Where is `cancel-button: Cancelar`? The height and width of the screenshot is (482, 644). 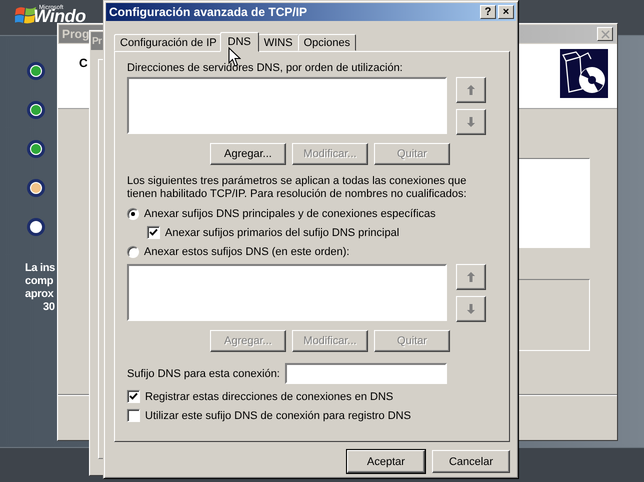
cancel-button: Cancelar is located at coordinates (471, 461).